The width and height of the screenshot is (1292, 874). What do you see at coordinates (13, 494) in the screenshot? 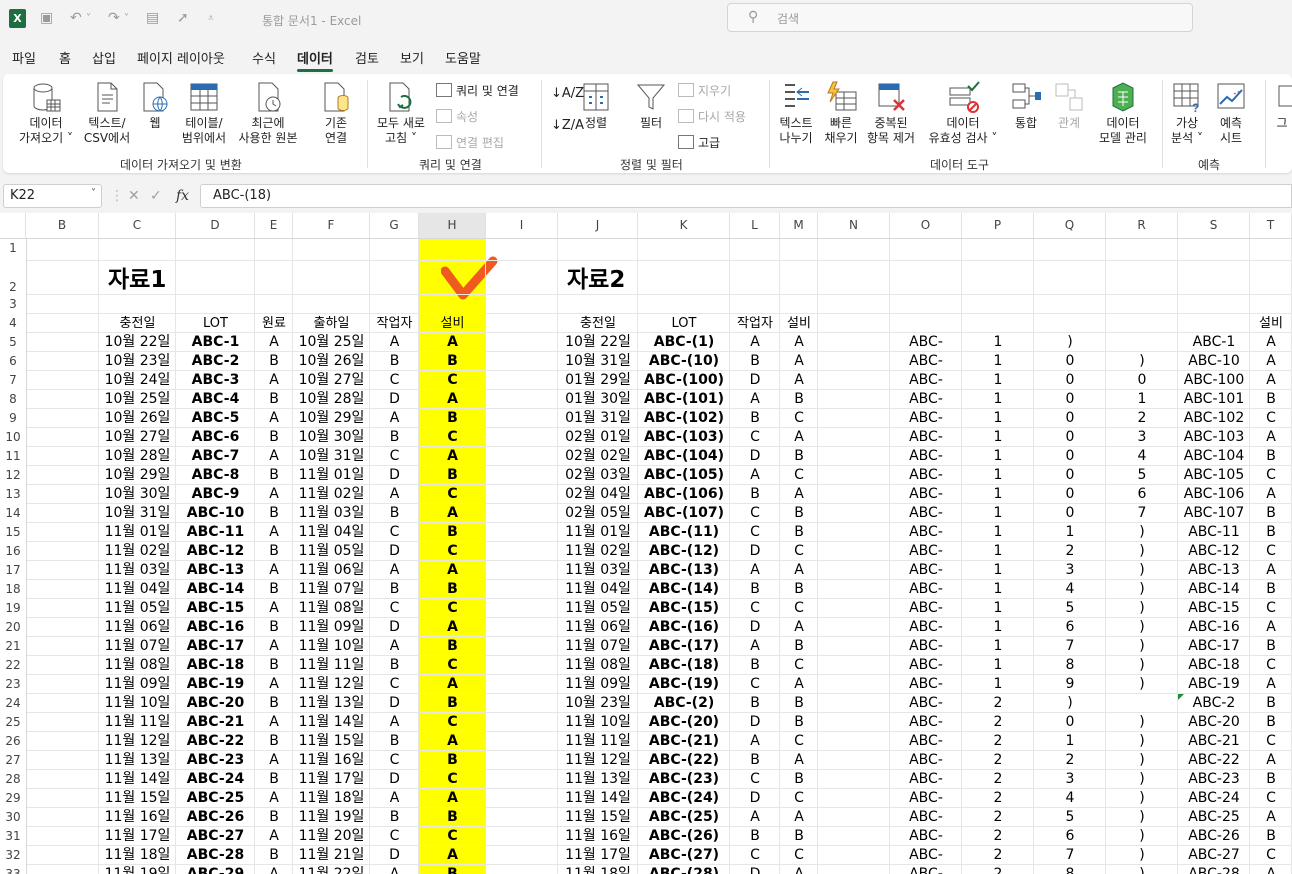
I see `row-header: 13` at bounding box center [13, 494].